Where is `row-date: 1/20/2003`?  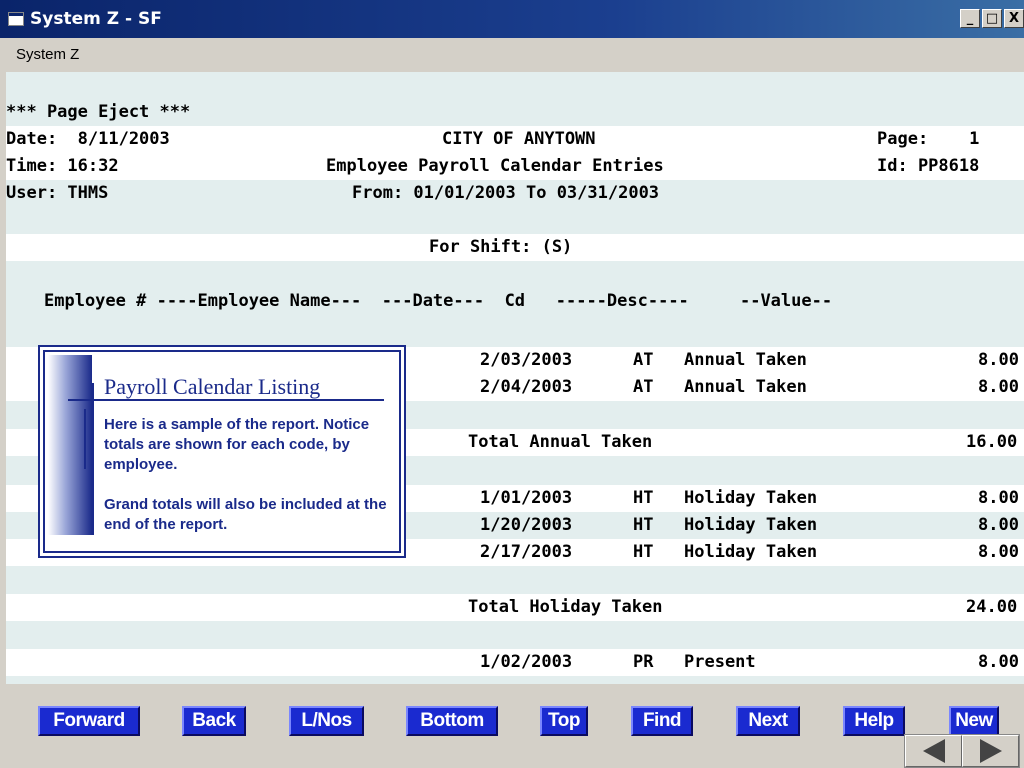
row-date: 1/20/2003 is located at coordinates (526, 525).